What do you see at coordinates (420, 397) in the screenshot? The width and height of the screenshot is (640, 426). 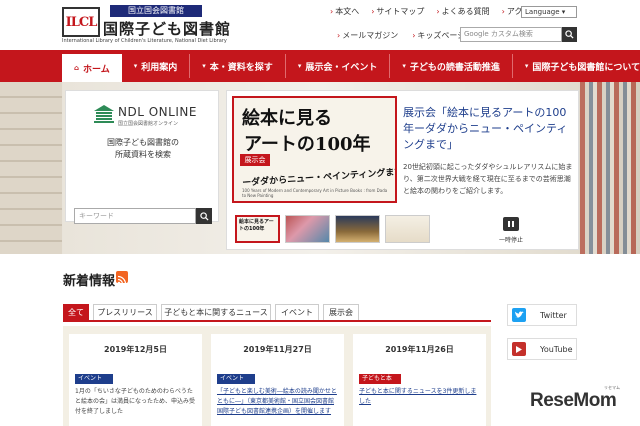 I see `news-link: 子どもと本に関するニュースを3件更新しました` at bounding box center [420, 397].